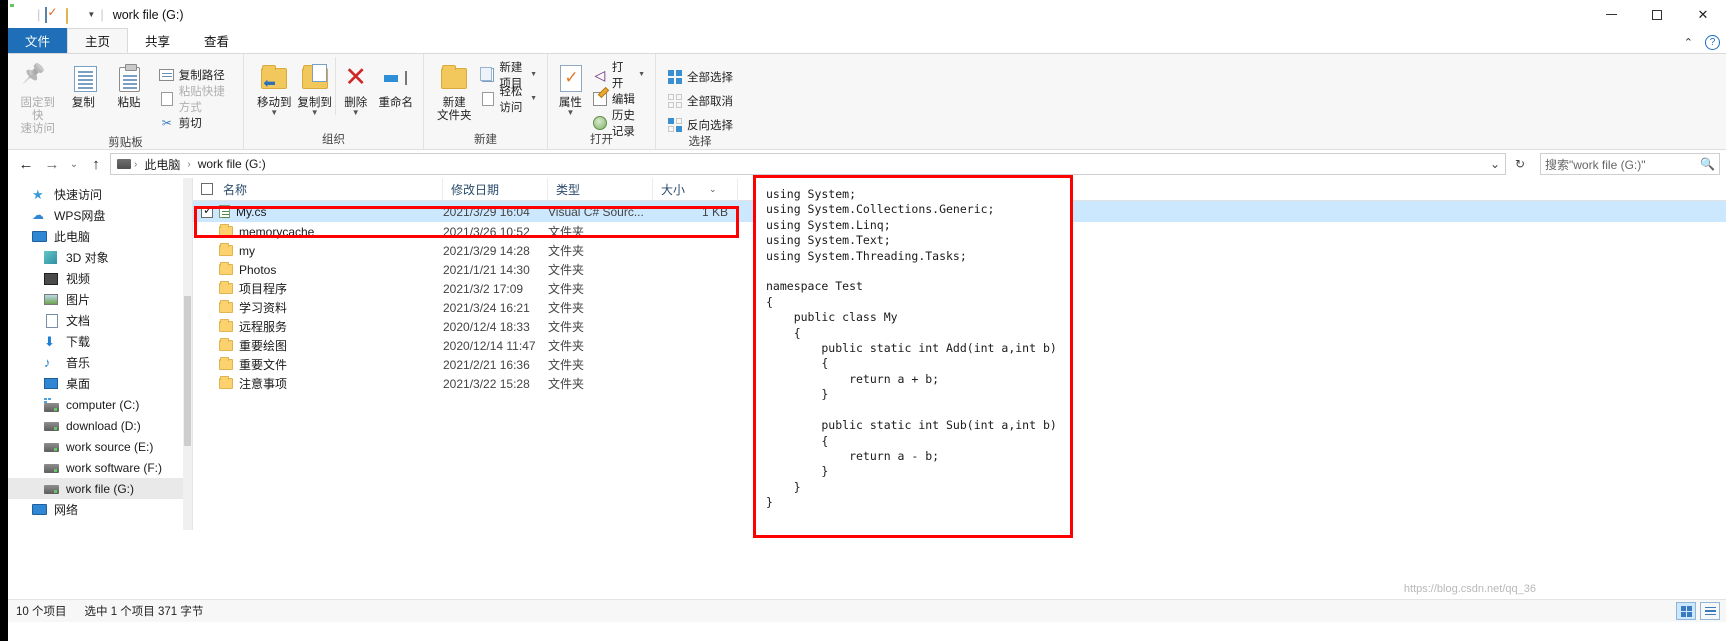  What do you see at coordinates (38, 40) in the screenshot?
I see `tab-file: 文件` at bounding box center [38, 40].